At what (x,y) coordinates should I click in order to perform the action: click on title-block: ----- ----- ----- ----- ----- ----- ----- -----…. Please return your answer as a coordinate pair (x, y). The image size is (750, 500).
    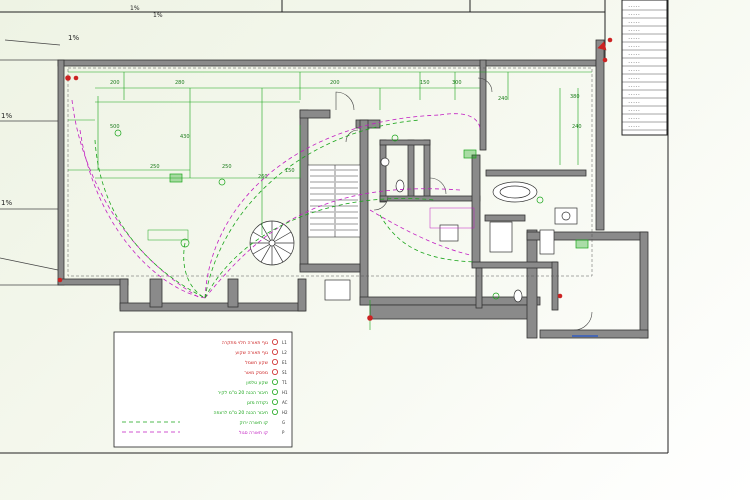
    Looking at the image, I should click on (644, 68).